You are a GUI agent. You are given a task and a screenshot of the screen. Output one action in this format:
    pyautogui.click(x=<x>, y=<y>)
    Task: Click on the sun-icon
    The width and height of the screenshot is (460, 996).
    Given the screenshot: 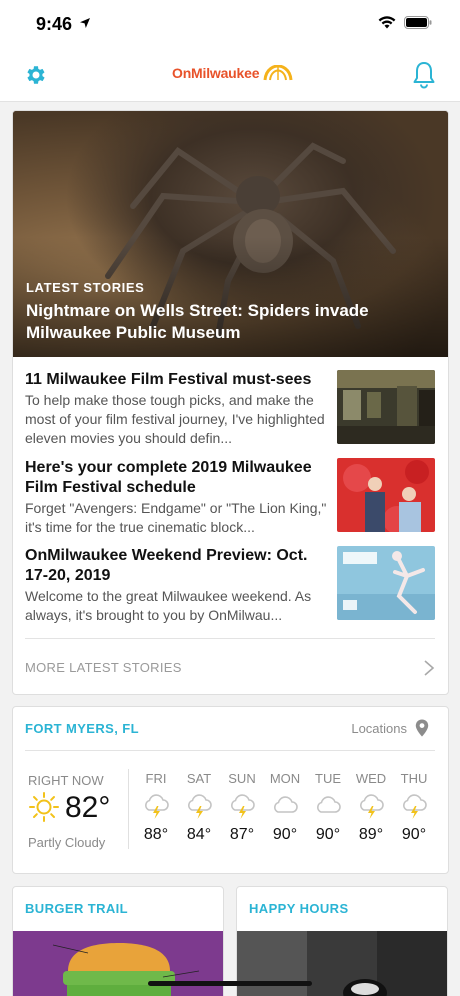 What is the action you would take?
    pyautogui.click(x=44, y=807)
    